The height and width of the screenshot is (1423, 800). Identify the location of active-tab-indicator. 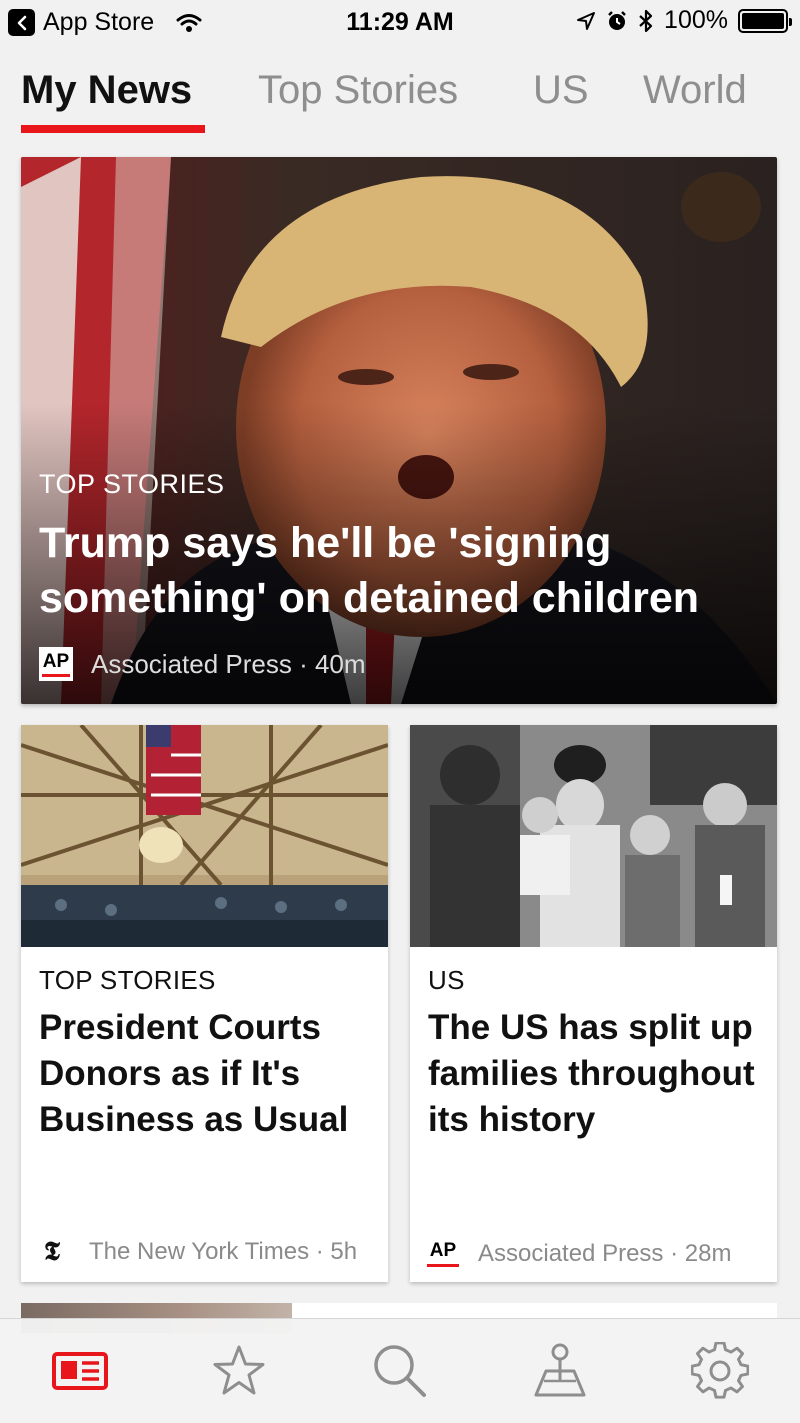
(113, 129).